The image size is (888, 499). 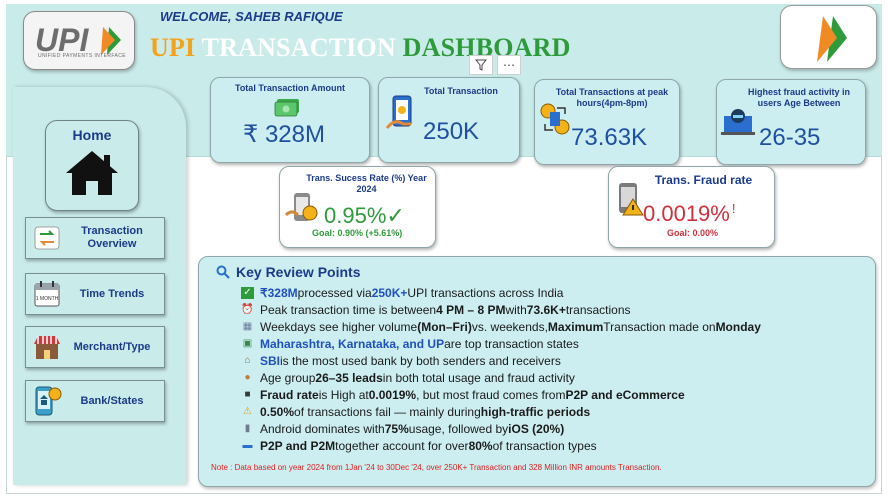 I want to click on review-point-text: 26–35 leads, so click(x=349, y=377).